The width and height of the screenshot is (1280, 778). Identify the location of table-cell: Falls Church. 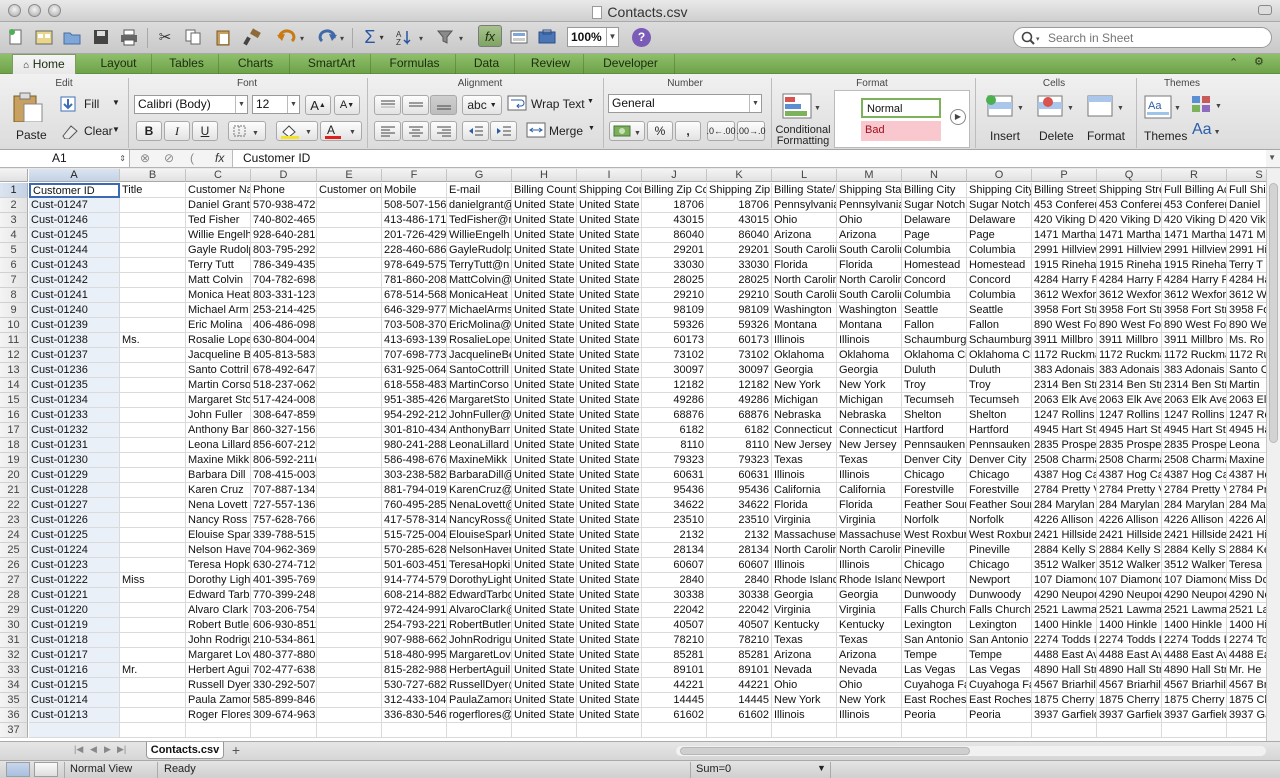
(999, 610).